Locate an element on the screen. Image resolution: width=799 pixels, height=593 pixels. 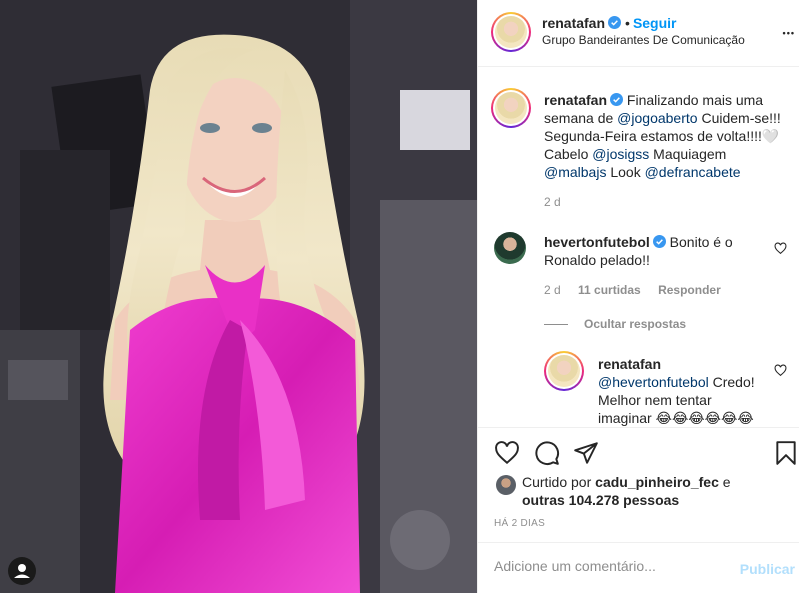
likes-others-button: outras 104.278 pessoas is located at coordinates (600, 500).